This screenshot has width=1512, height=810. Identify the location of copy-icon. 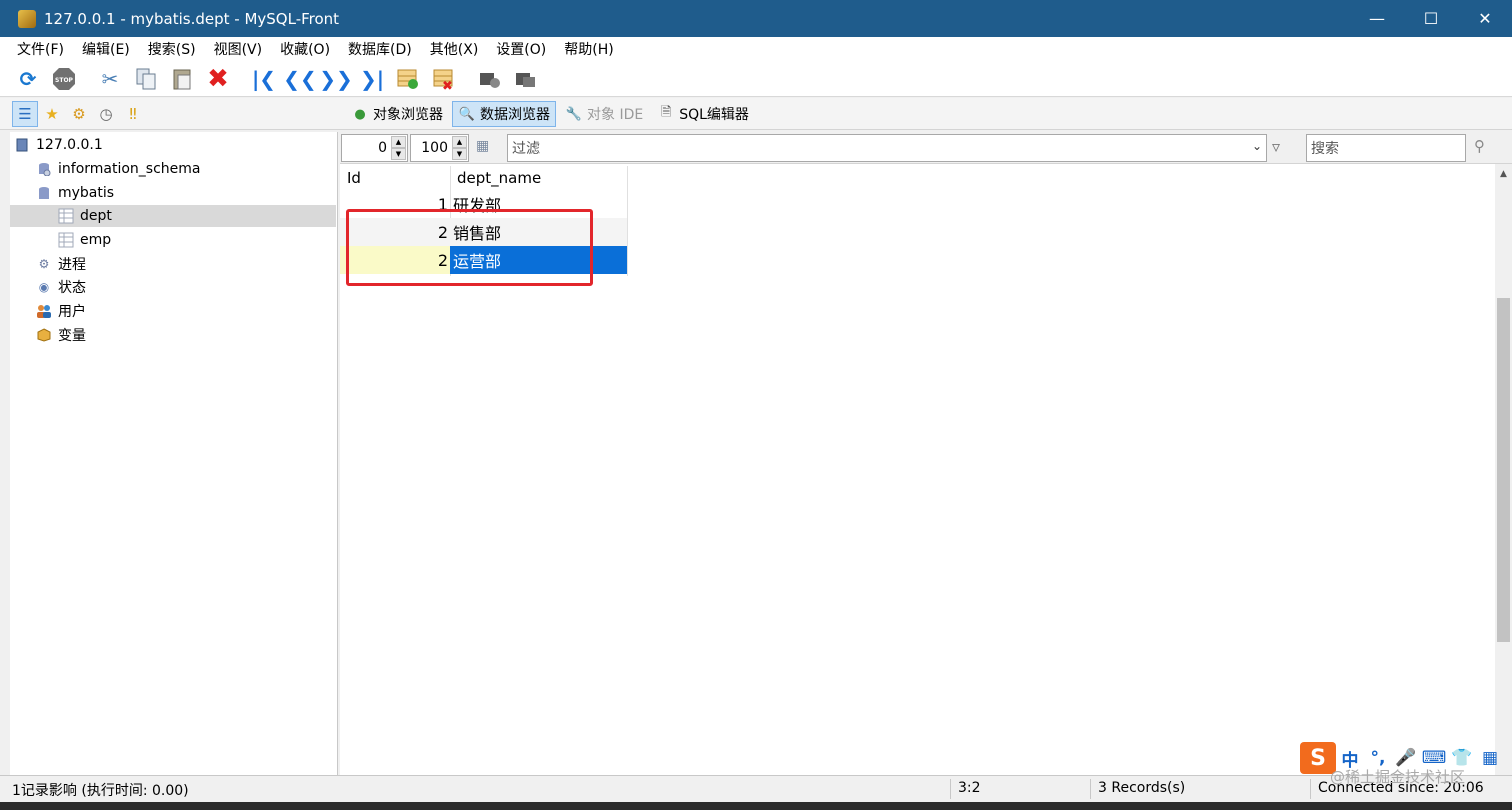
(146, 79).